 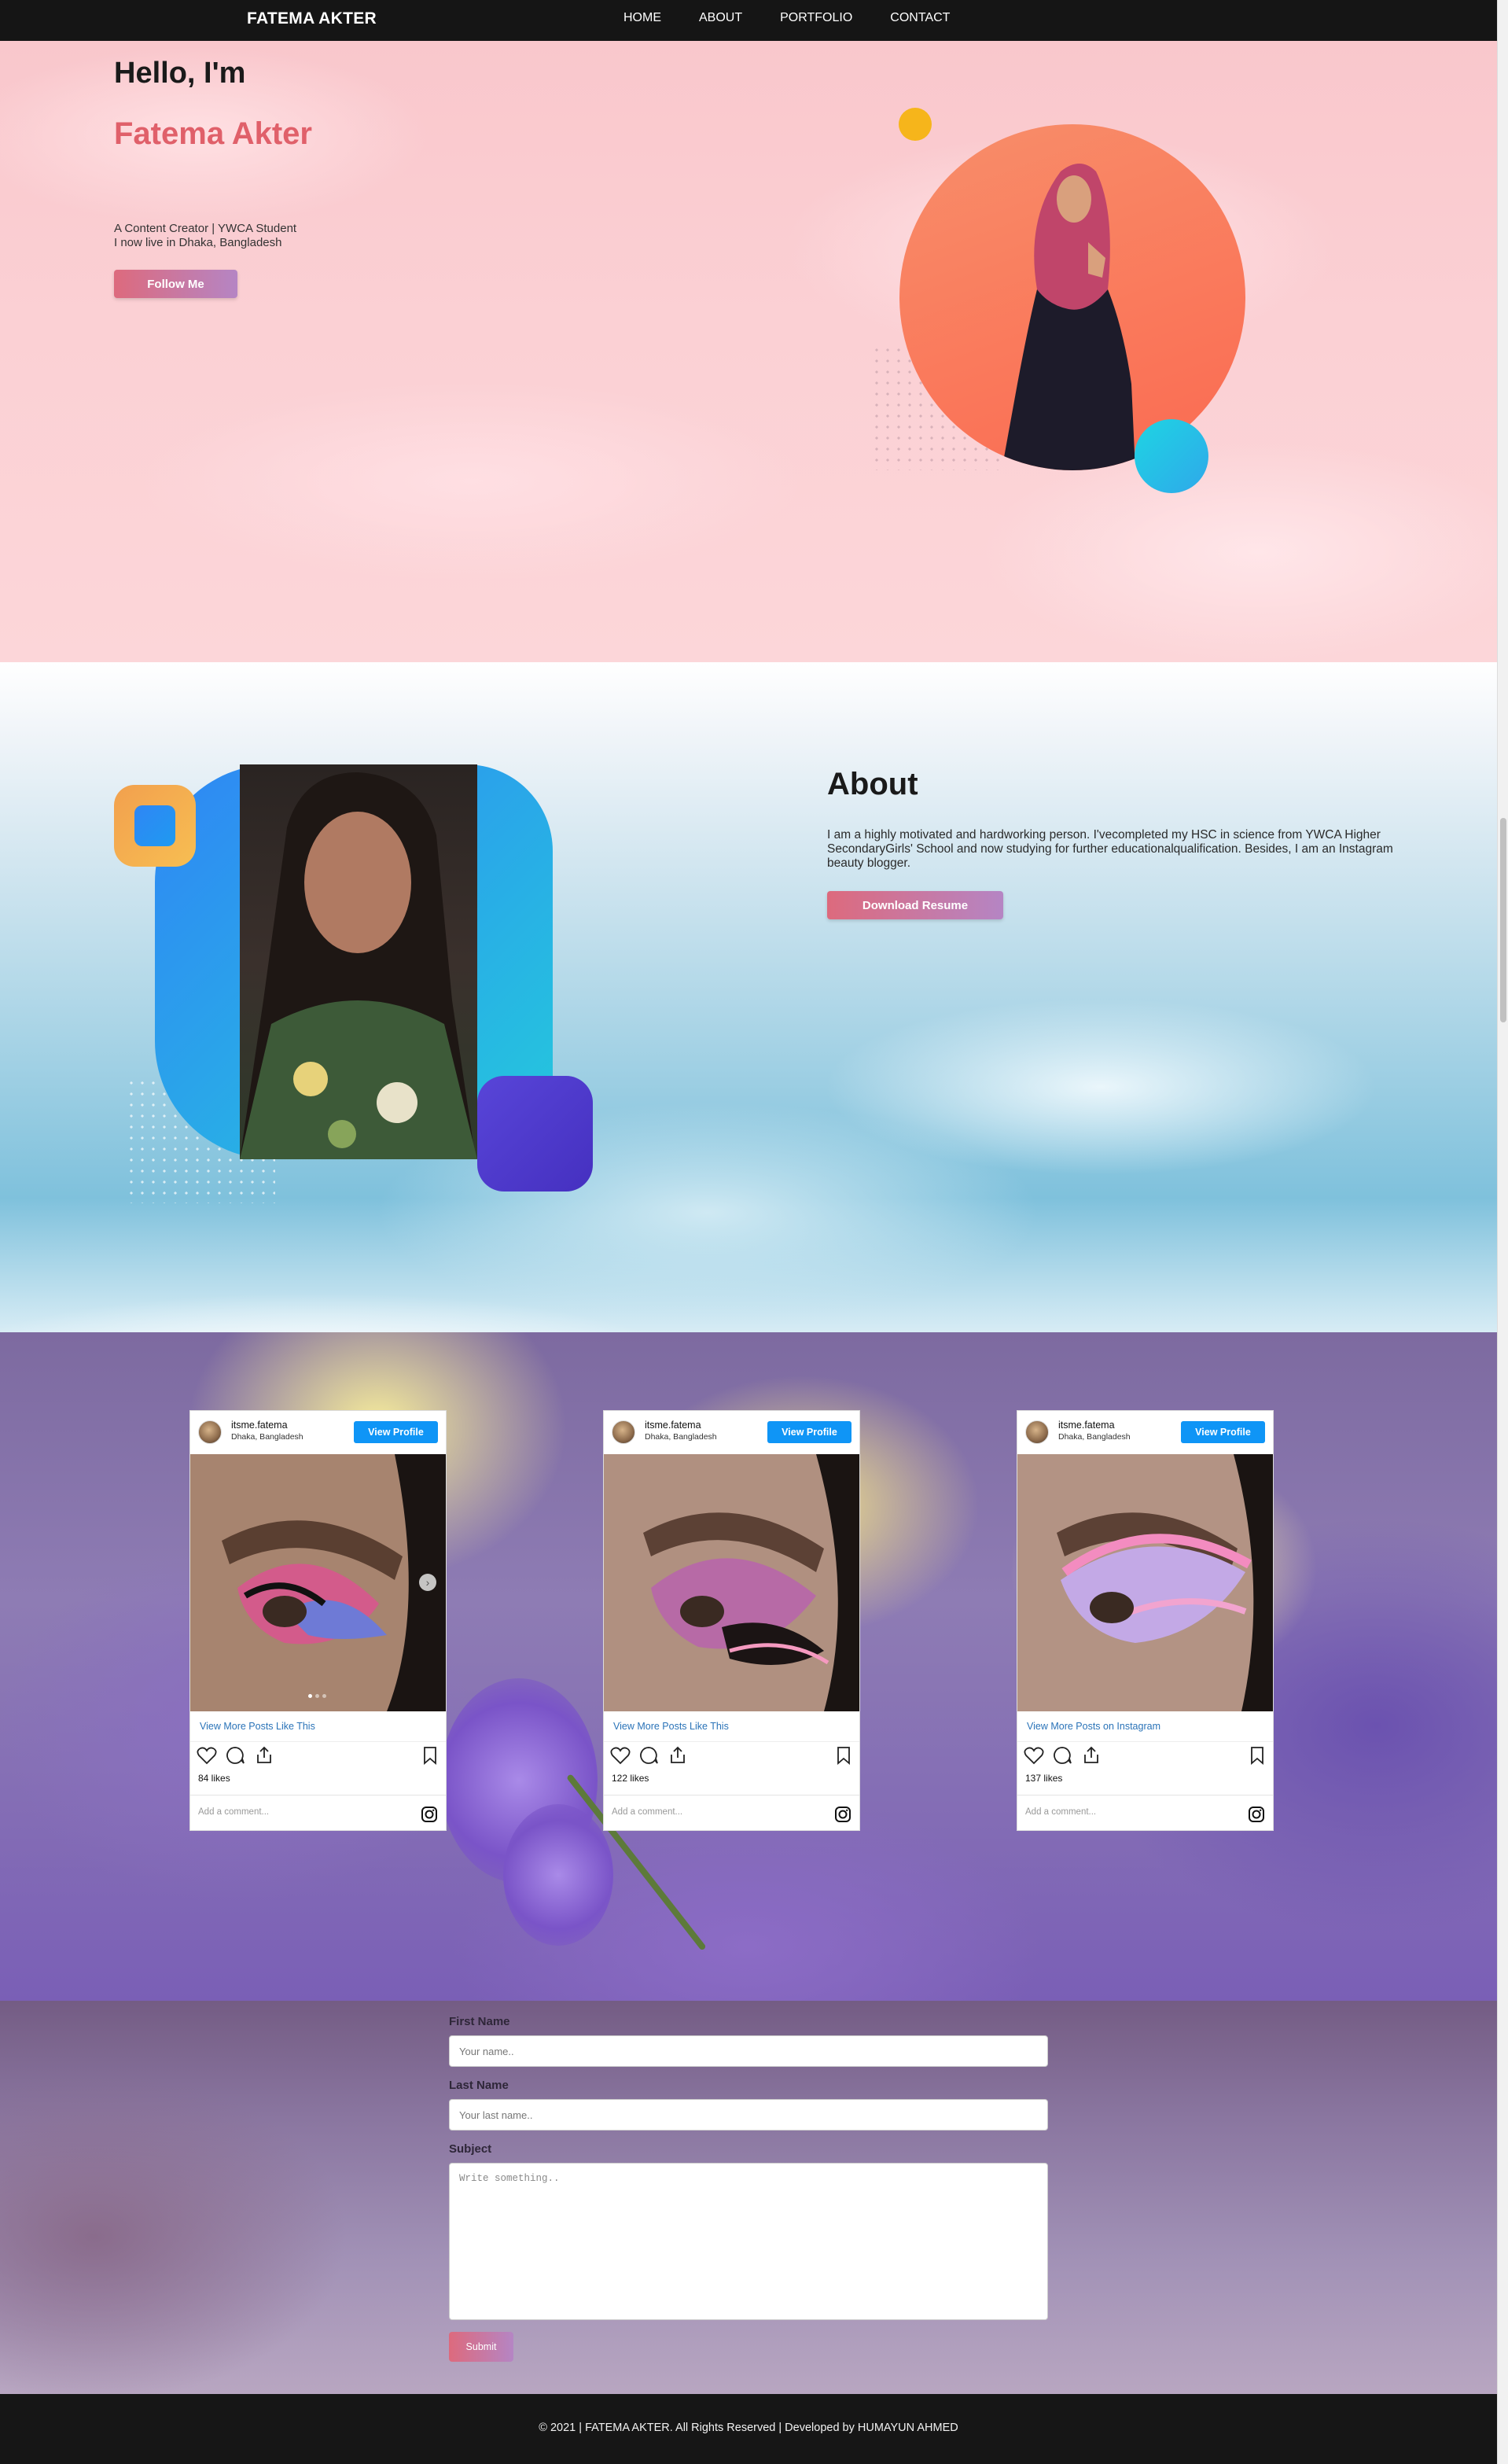 What do you see at coordinates (1172, 456) in the screenshot?
I see `cyan-dot-decoration` at bounding box center [1172, 456].